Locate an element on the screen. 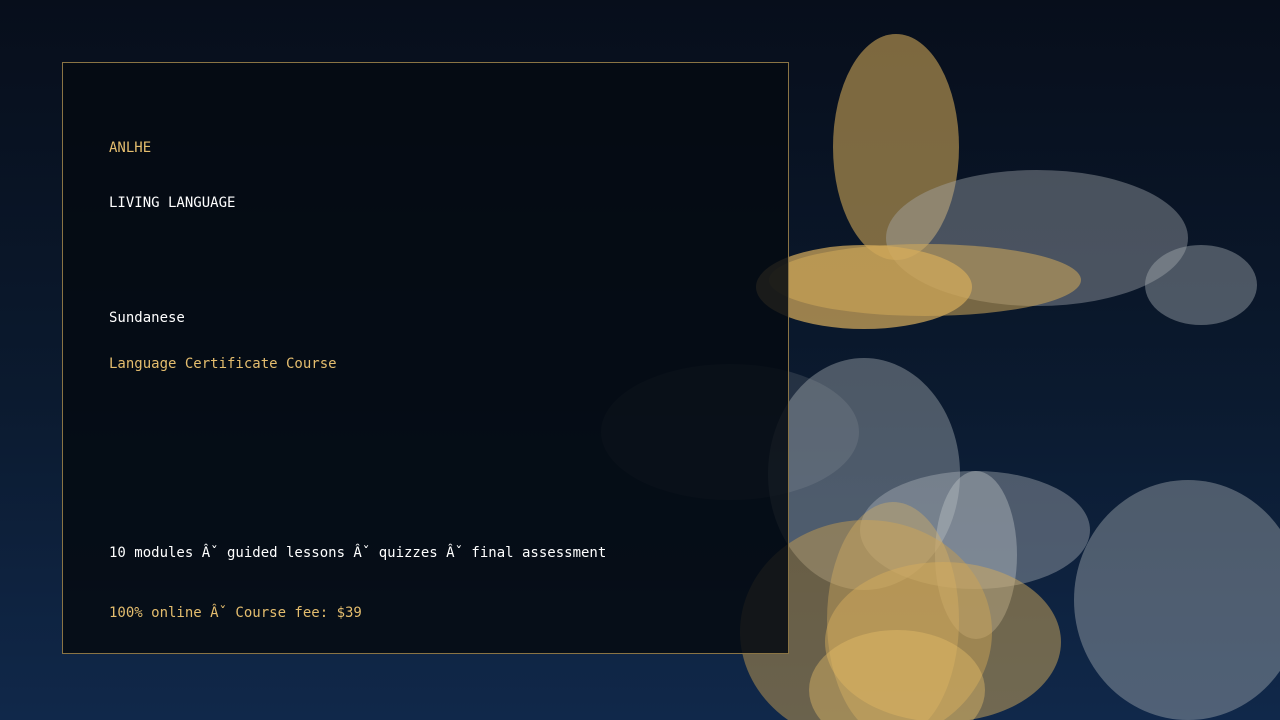 The image size is (1280, 720). tagline: LIVING LANGUAGE is located at coordinates (172, 203).